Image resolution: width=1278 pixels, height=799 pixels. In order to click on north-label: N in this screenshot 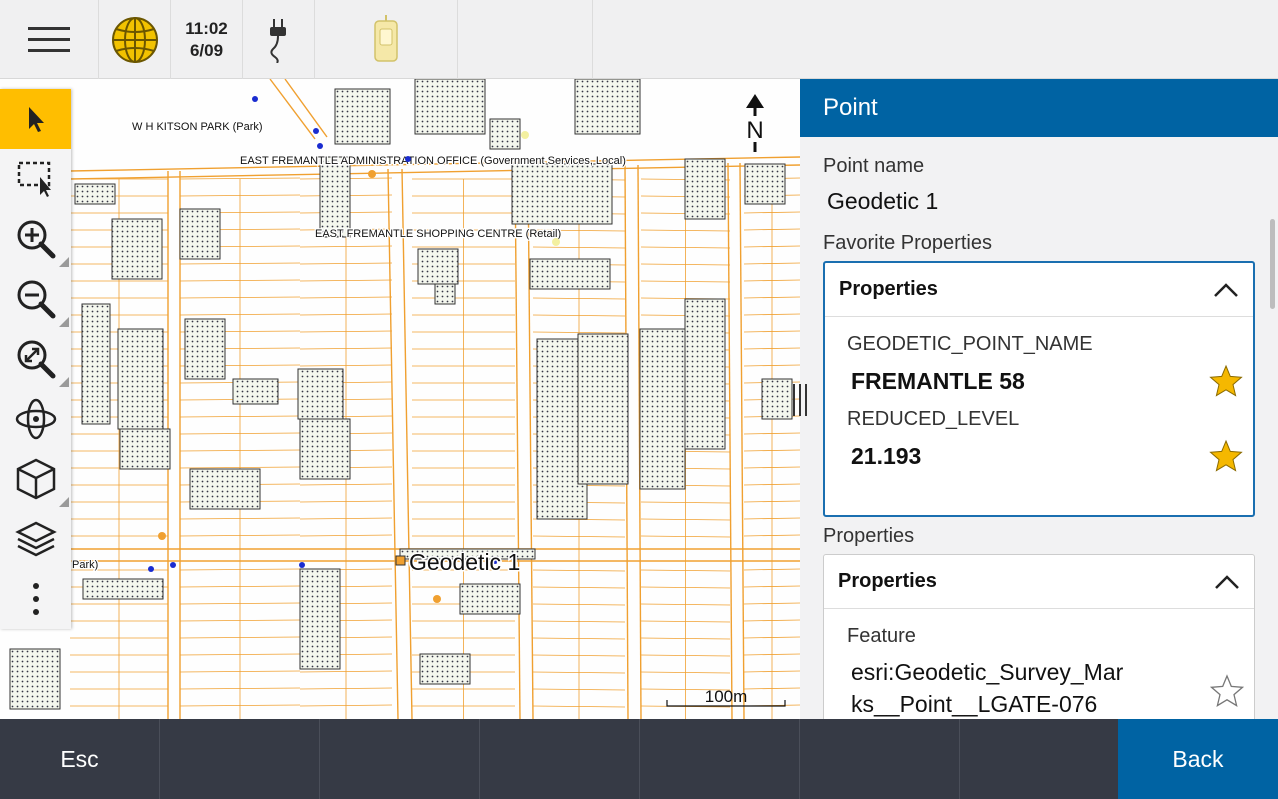, I will do `click(754, 130)`.